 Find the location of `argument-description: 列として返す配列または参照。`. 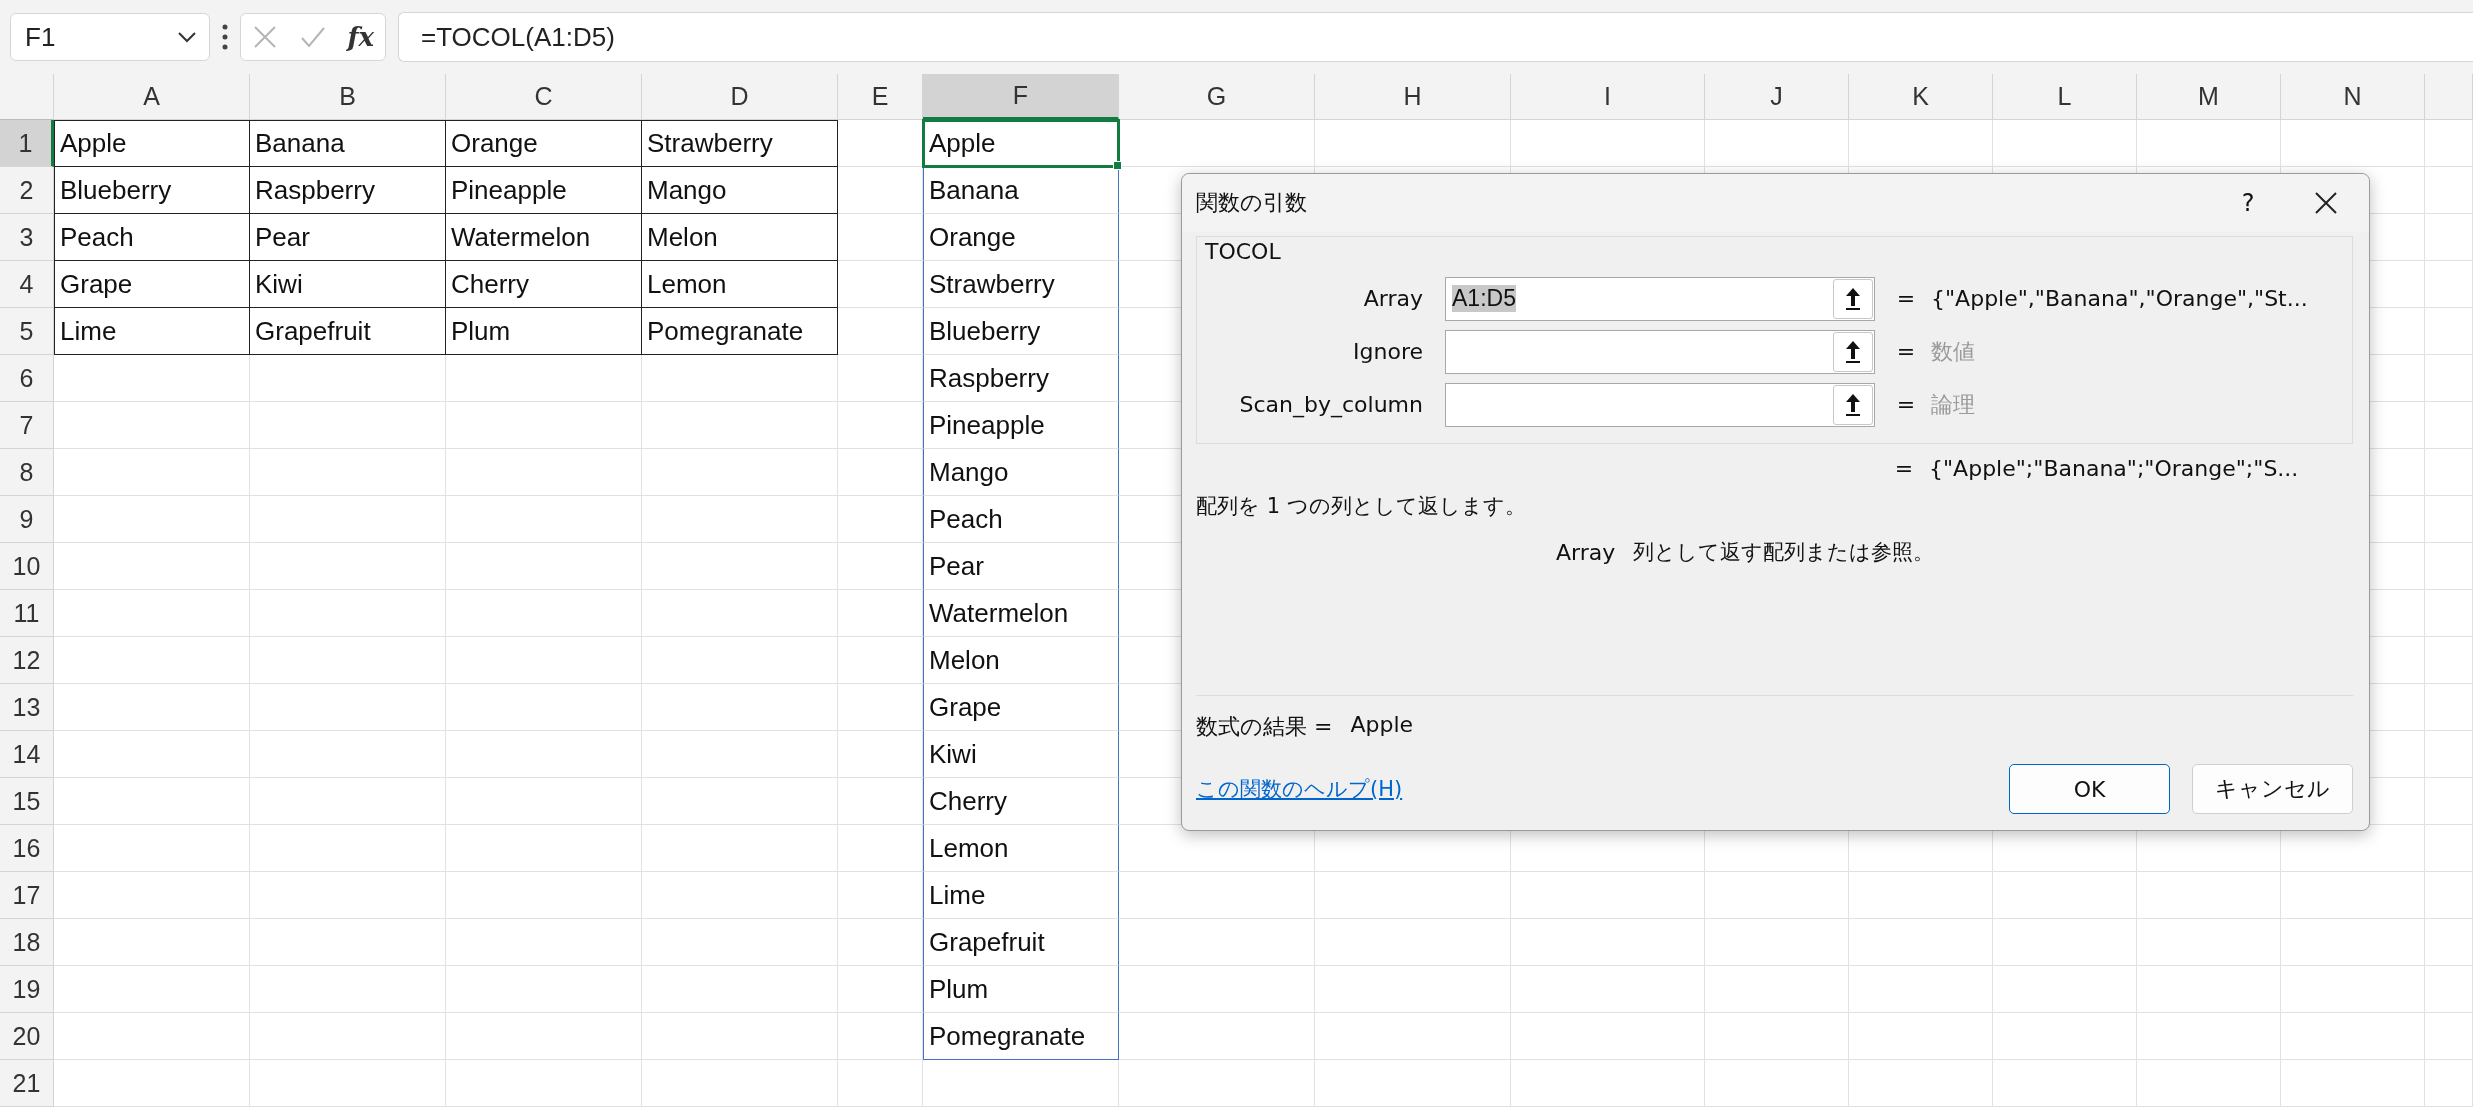

argument-description: 列として返す配列または参照。 is located at coordinates (1784, 552).